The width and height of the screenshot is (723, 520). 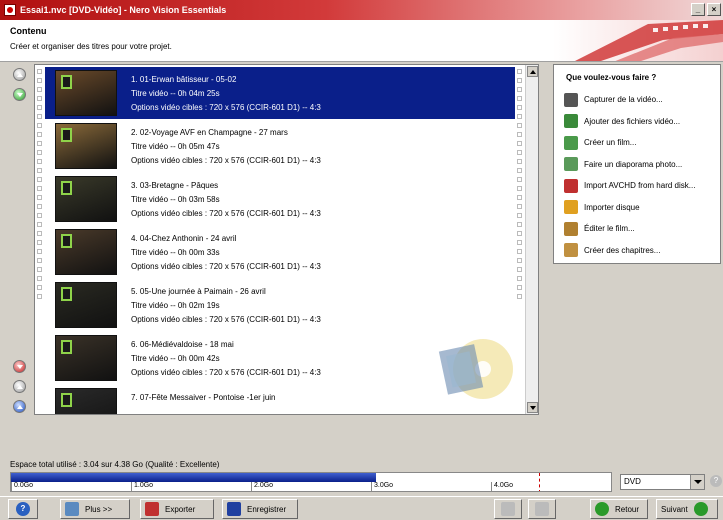 I want to click on create-movie-icon, so click(x=571, y=142).